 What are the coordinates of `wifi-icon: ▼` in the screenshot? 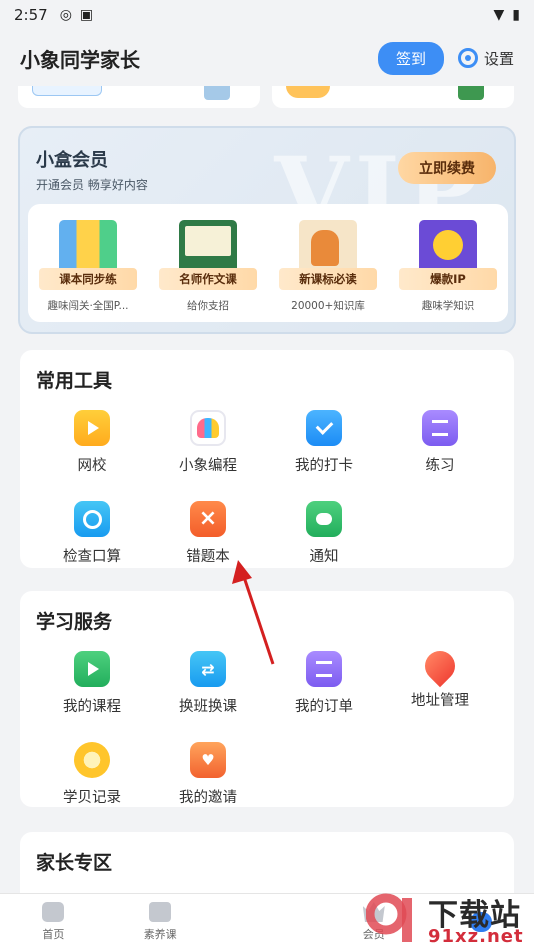 It's located at (499, 15).